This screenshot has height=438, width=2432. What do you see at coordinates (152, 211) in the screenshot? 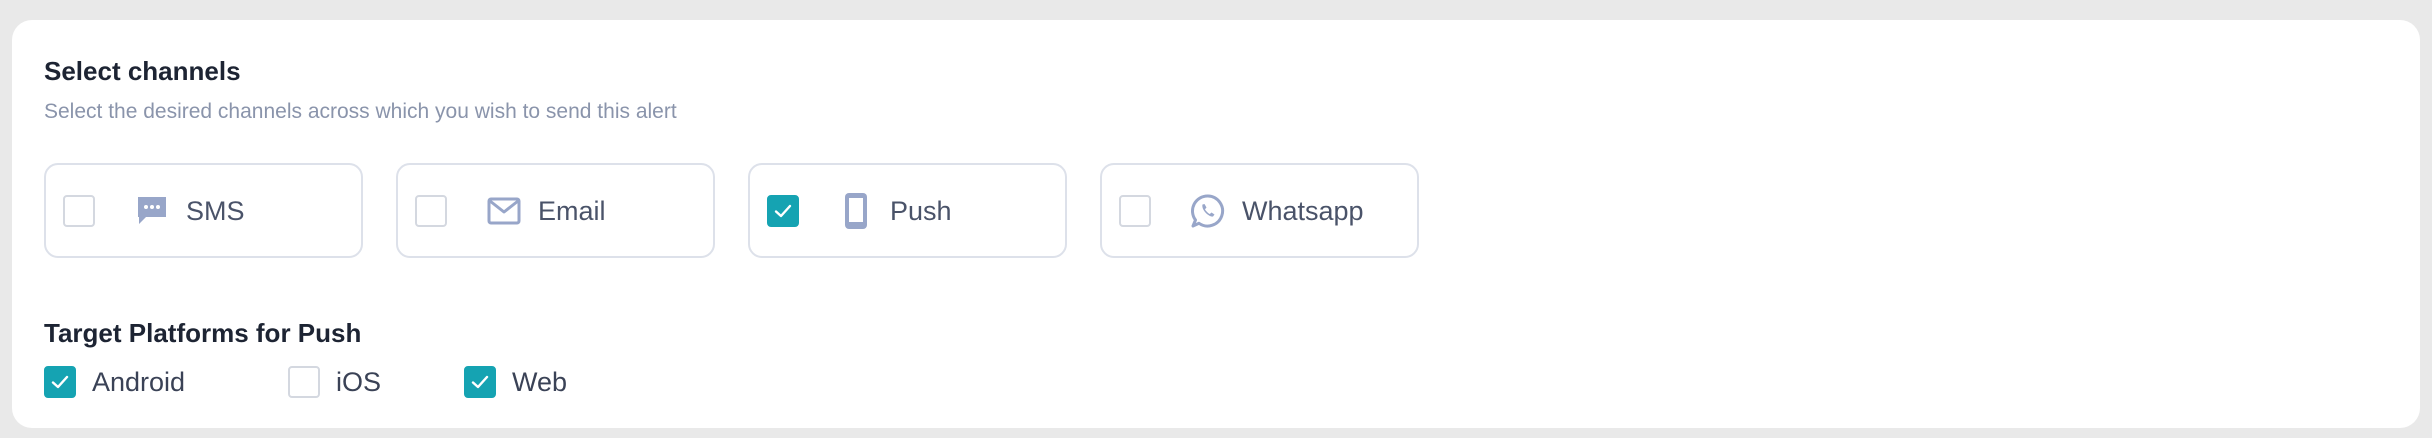
I see `sms-bubble-icon` at bounding box center [152, 211].